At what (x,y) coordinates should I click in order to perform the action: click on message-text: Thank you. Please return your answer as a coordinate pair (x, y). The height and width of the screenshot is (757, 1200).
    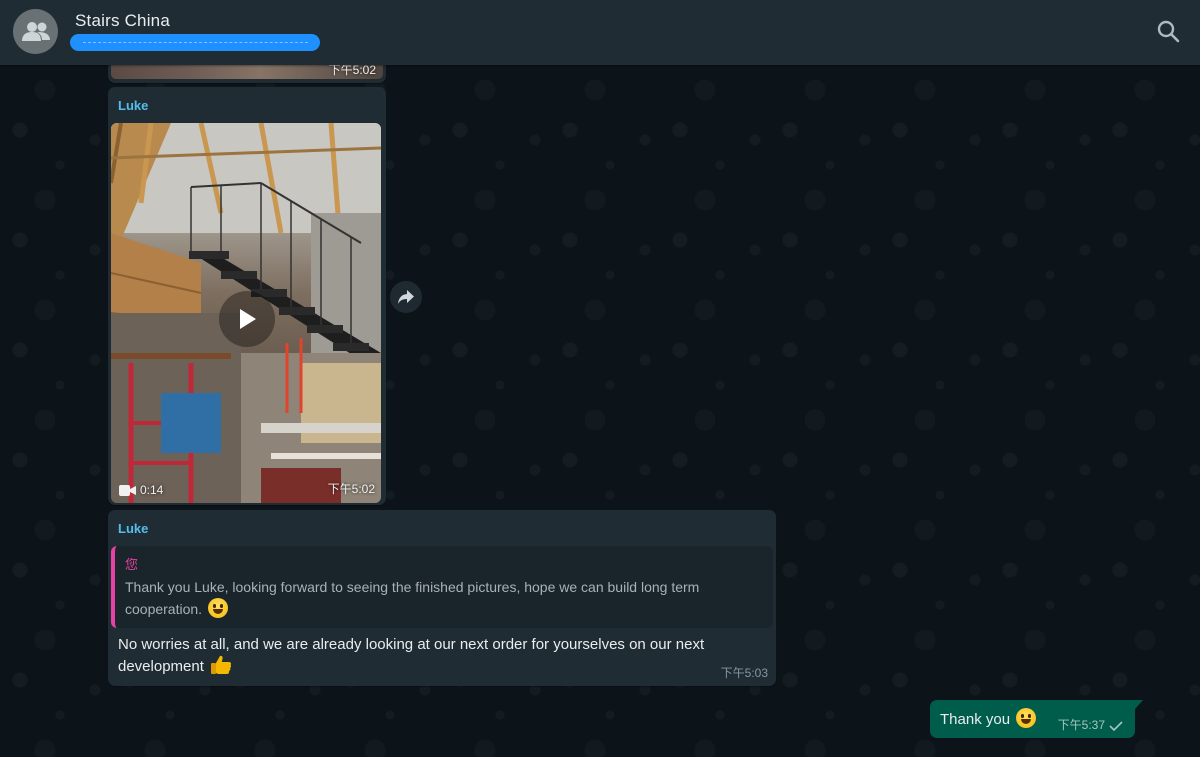
    Looking at the image, I should click on (988, 718).